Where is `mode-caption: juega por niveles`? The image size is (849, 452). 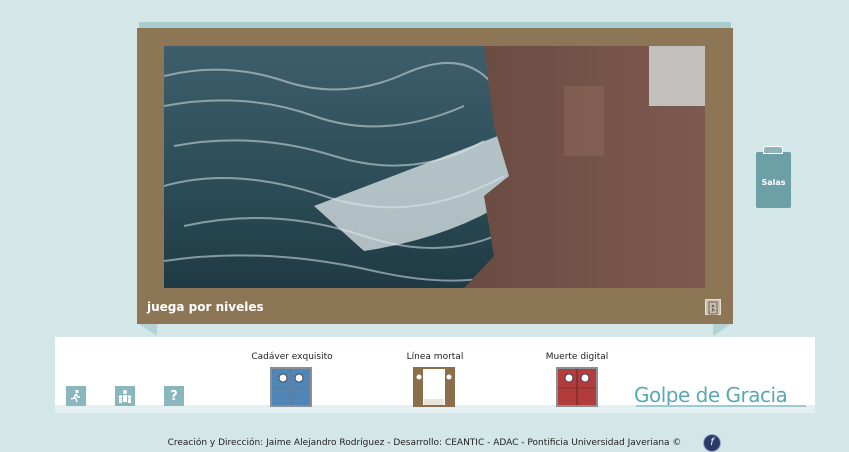 mode-caption: juega por niveles is located at coordinates (205, 307).